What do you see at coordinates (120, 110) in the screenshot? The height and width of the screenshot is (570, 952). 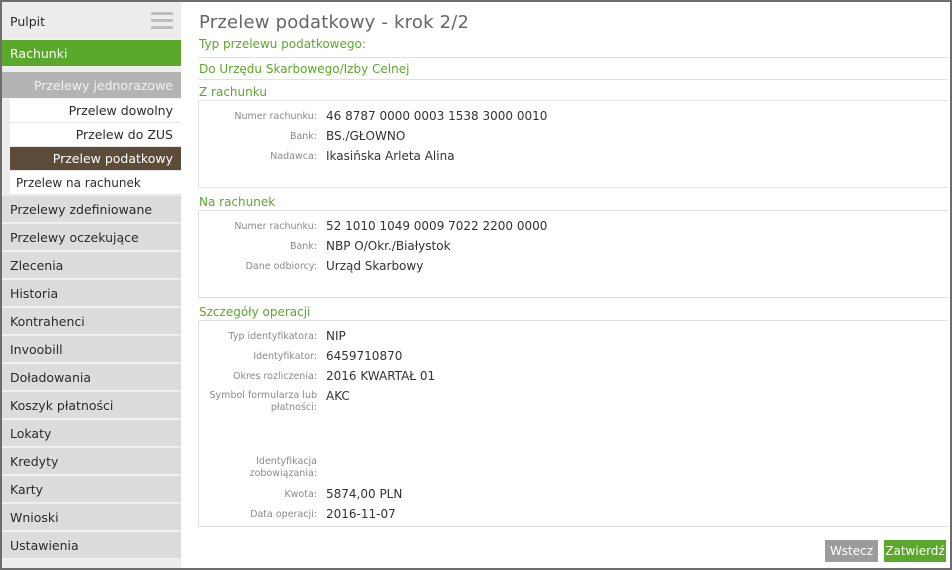 I see `sidebar-subitem-label: Przelew dowolny` at bounding box center [120, 110].